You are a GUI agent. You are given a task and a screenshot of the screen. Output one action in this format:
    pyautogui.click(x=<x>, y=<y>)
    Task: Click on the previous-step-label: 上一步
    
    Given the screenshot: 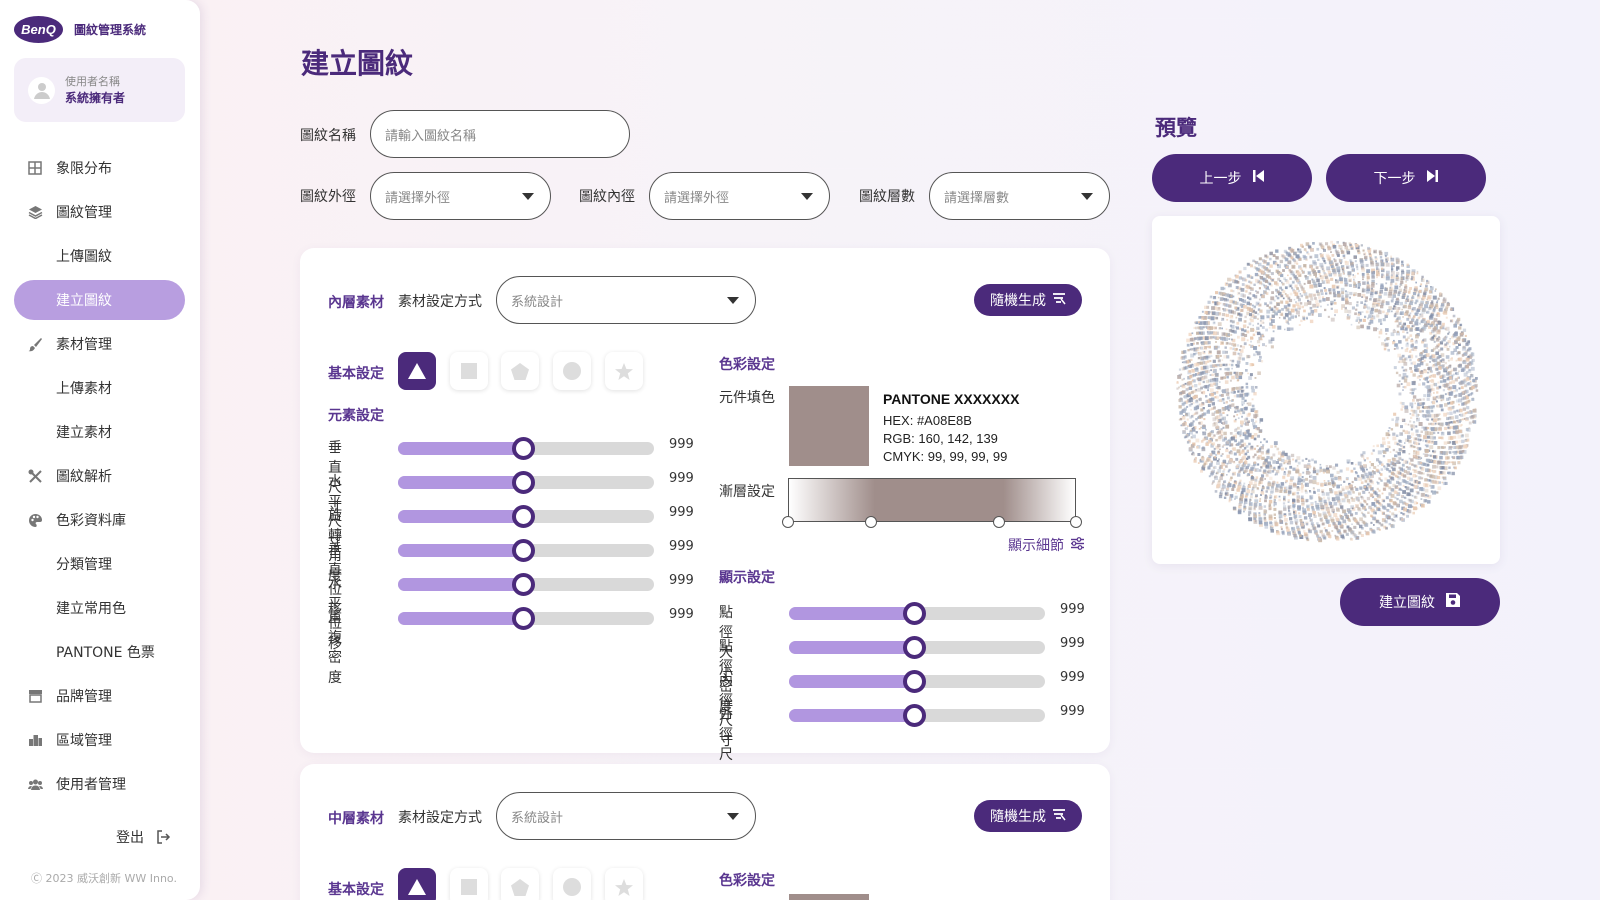 What is the action you would take?
    pyautogui.click(x=1220, y=179)
    